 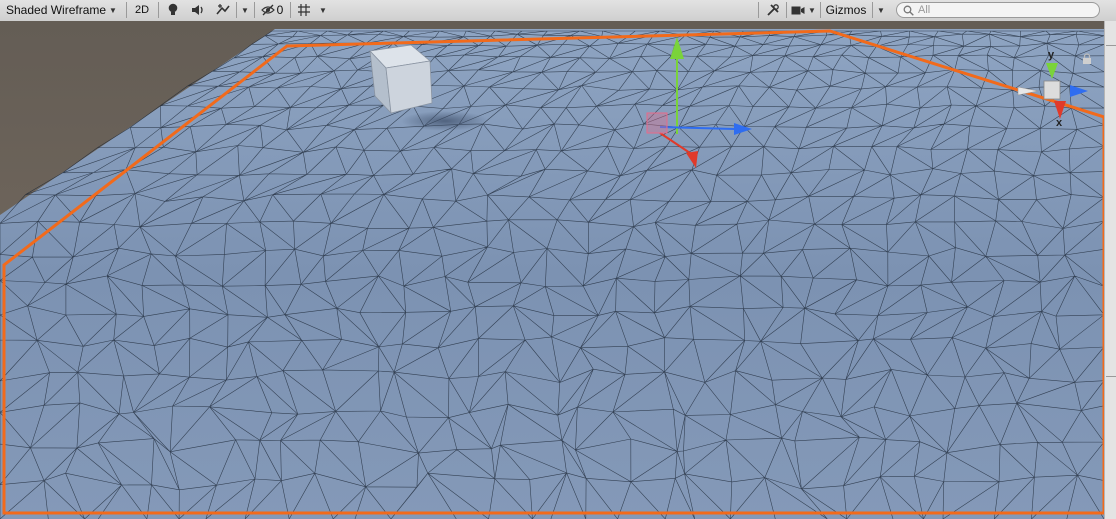 I want to click on audio-icon, so click(x=197, y=10).